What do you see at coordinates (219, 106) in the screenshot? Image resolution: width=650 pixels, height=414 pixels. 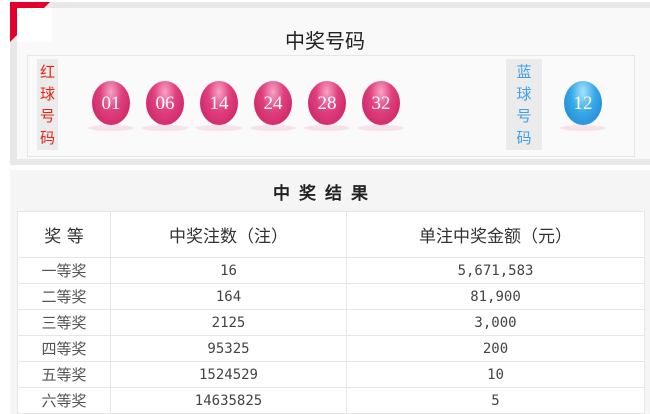 I see `red-ball: 14` at bounding box center [219, 106].